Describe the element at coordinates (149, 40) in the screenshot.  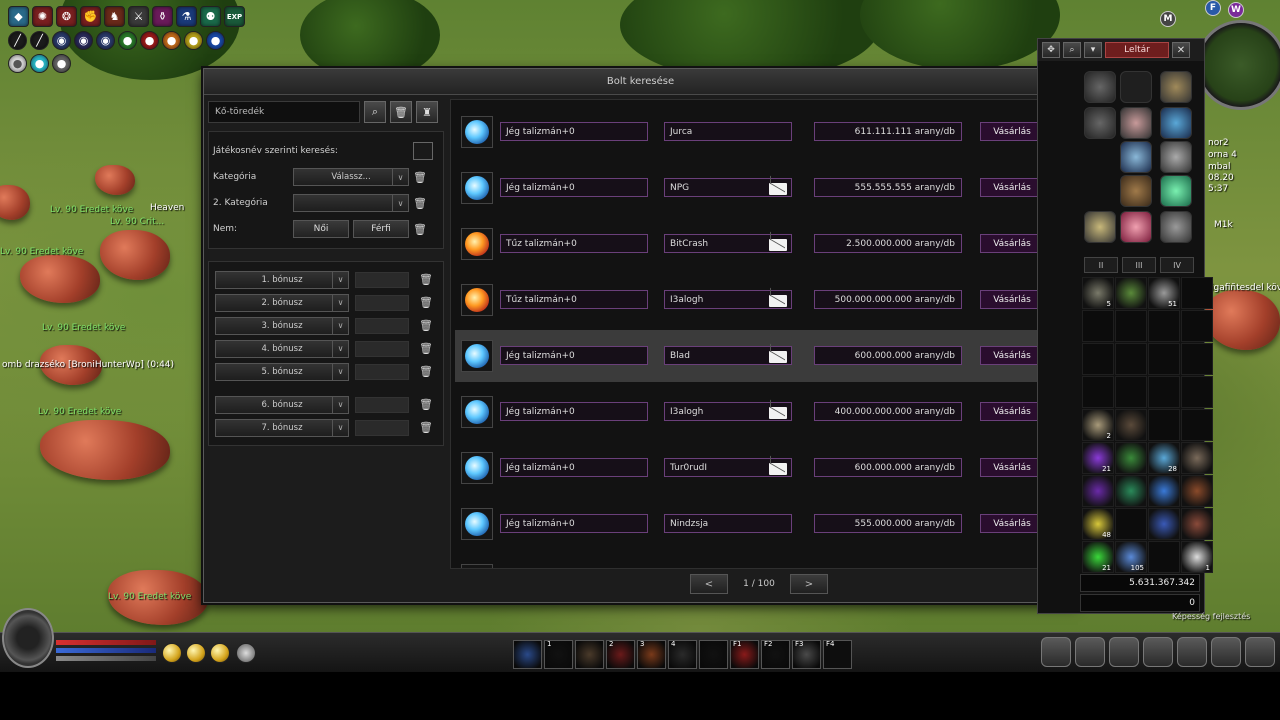
I see `red-potion-icon: ●` at that location.